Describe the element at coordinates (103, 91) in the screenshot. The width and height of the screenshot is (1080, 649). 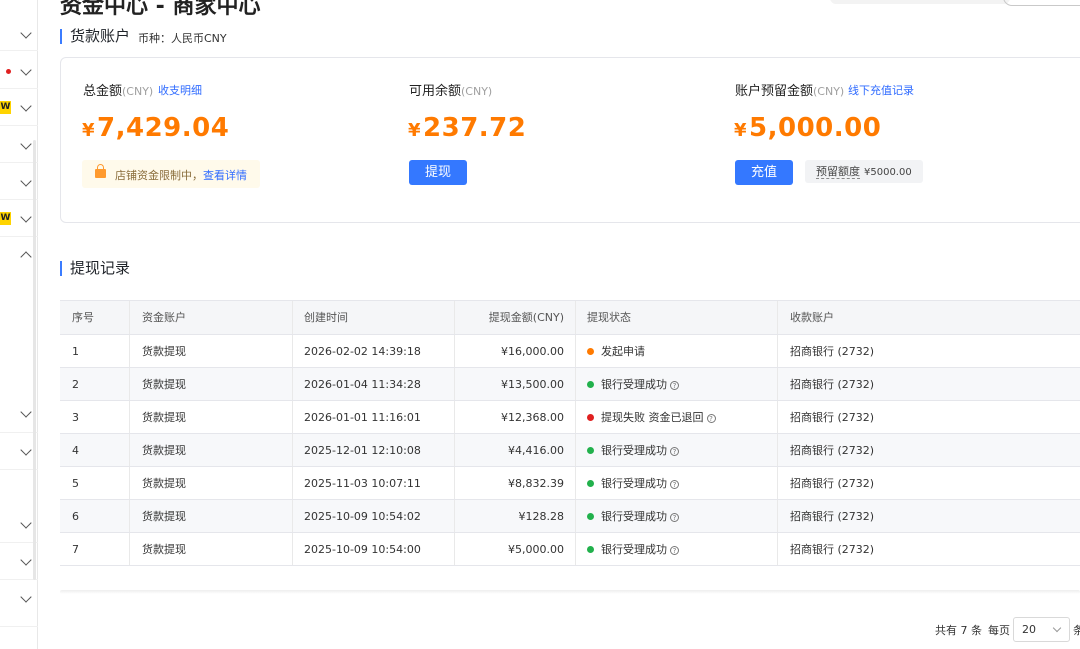
I see `total-label-text: 总金额` at that location.